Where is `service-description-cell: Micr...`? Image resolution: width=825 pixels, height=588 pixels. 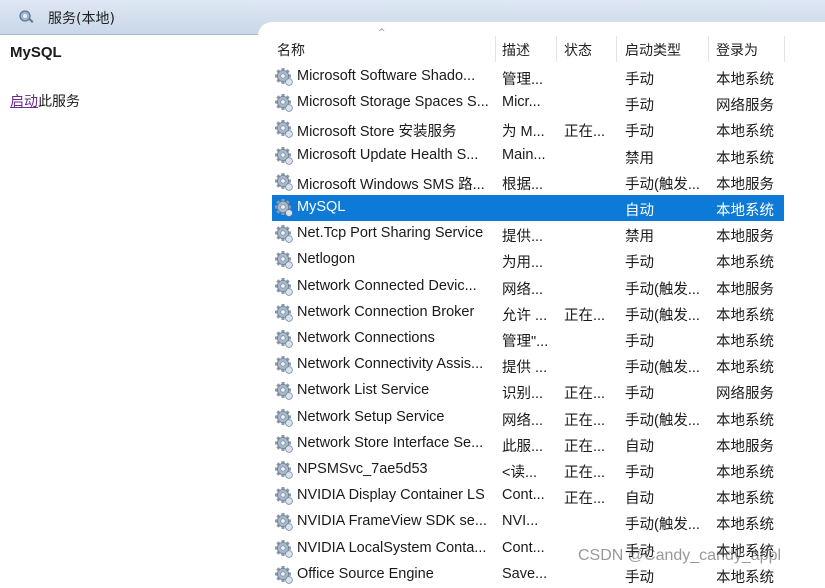 service-description-cell: Micr... is located at coordinates (521, 102).